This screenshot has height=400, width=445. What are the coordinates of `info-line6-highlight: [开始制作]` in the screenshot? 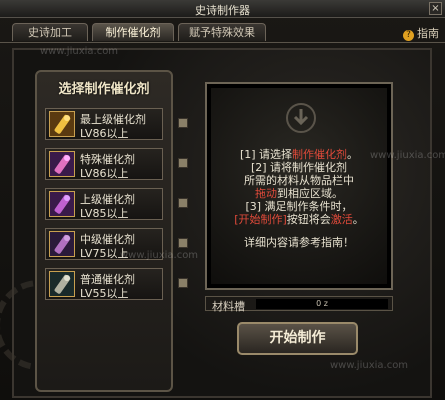 It's located at (260, 219).